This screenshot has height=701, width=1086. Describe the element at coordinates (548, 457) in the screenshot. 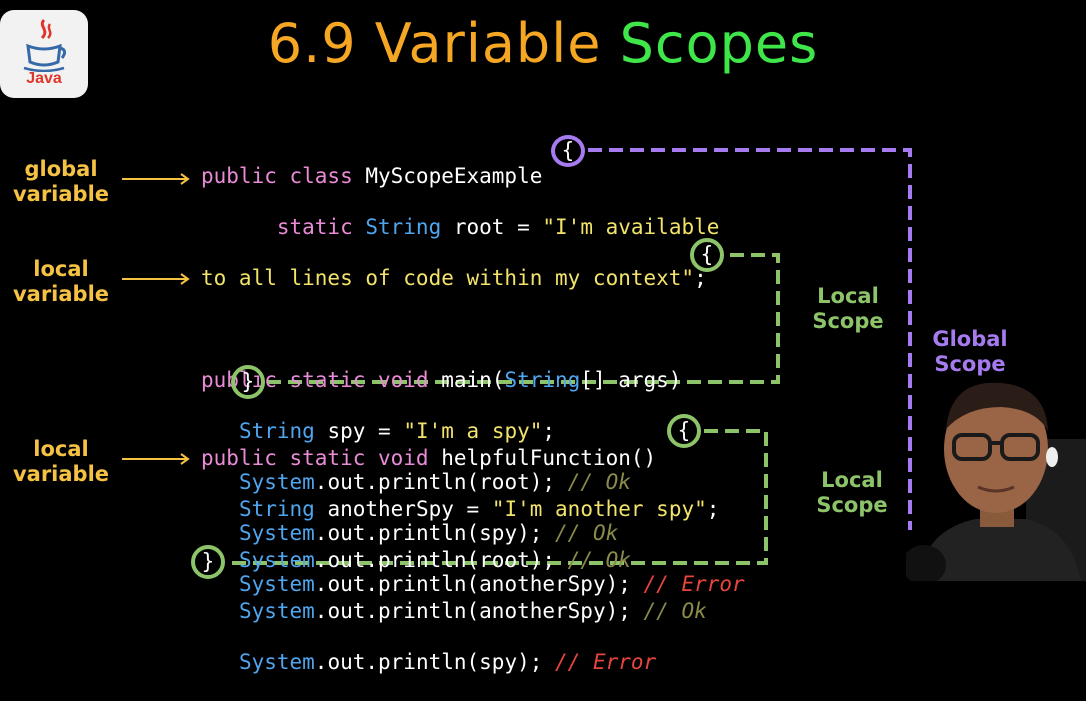

I see `code-text: helpfulFunction()` at that location.